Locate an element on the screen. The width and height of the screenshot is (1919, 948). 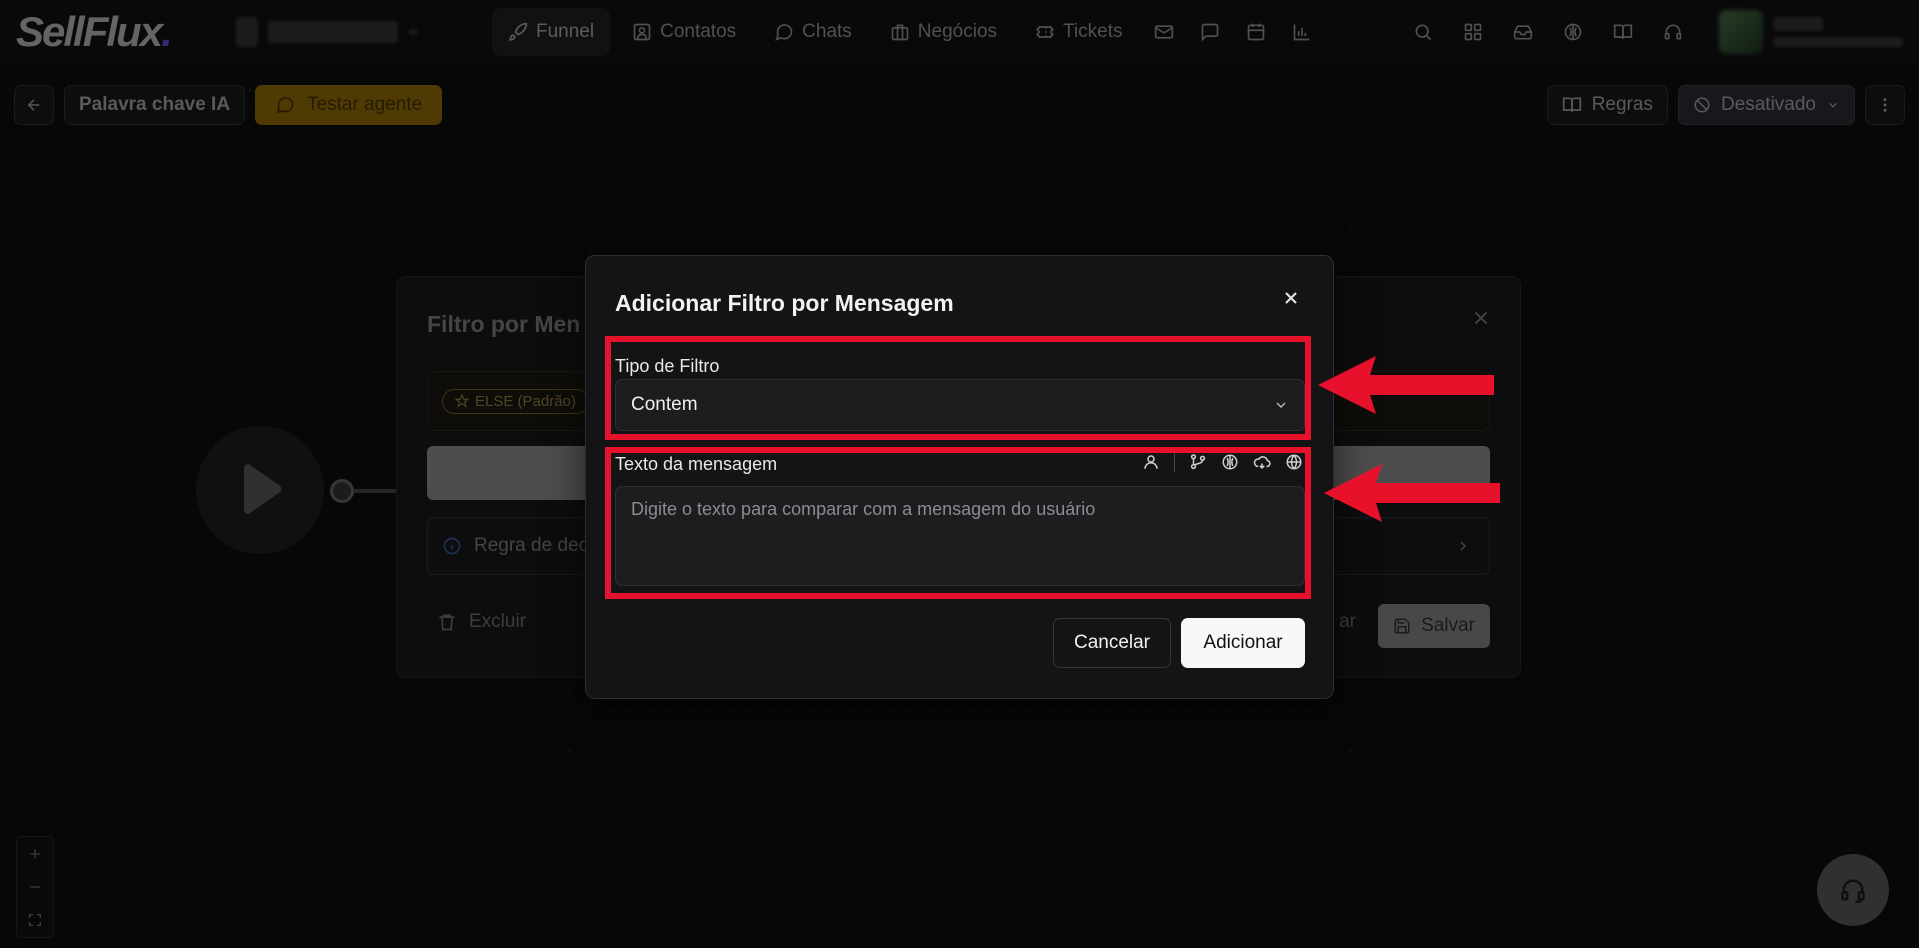
dialog-close-button is located at coordinates (1291, 298).